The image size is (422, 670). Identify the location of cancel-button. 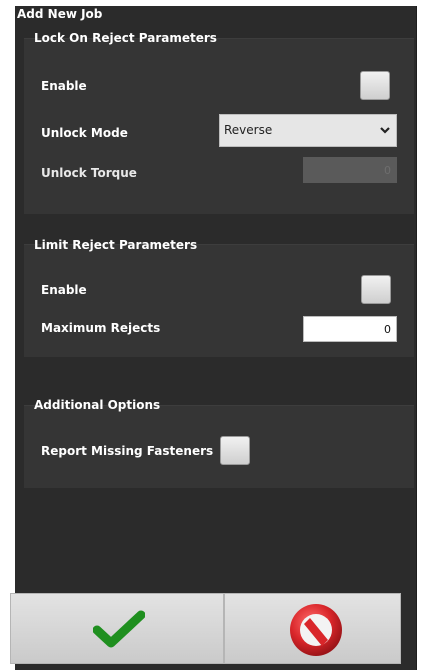
(312, 628).